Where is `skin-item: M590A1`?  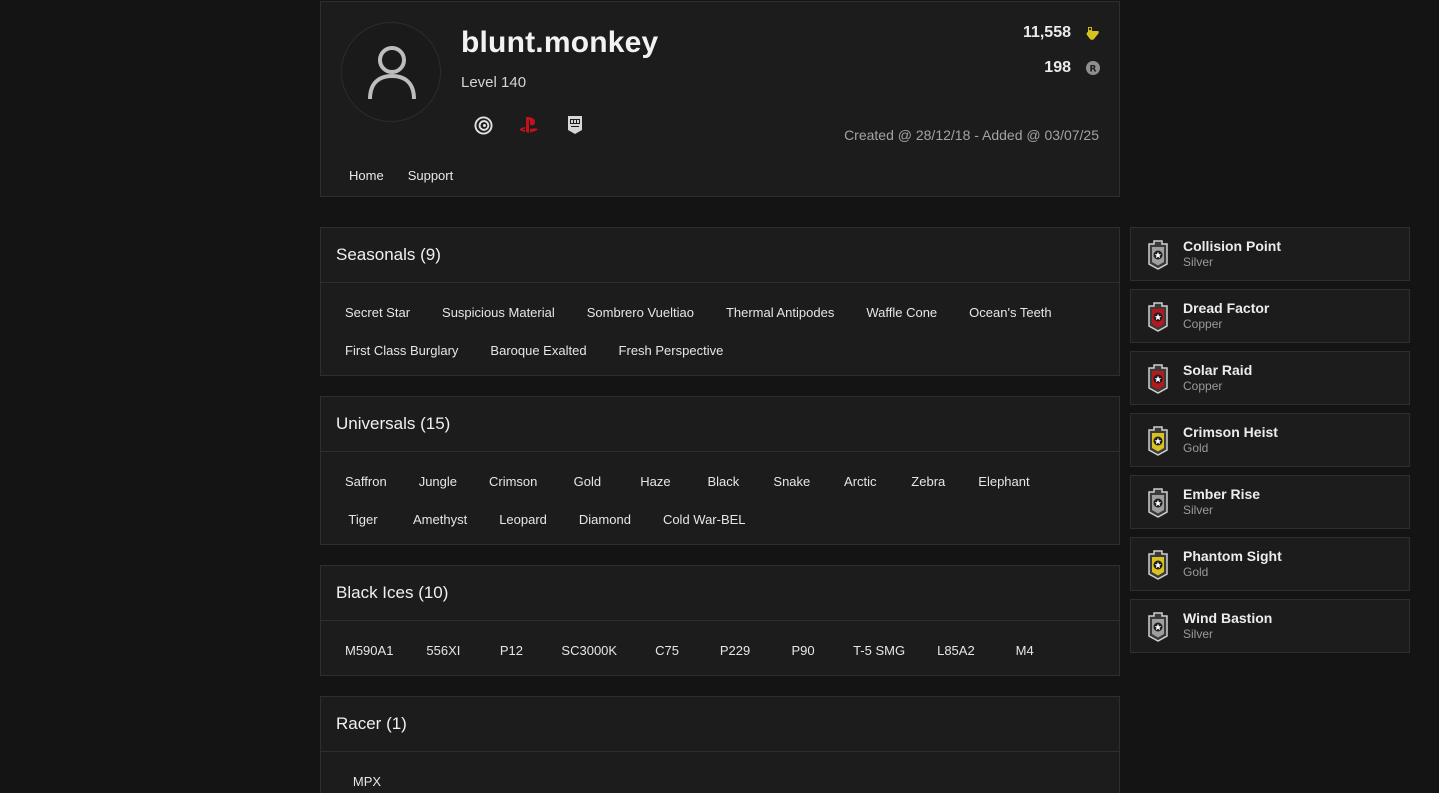
skin-item: M590A1 is located at coordinates (369, 650).